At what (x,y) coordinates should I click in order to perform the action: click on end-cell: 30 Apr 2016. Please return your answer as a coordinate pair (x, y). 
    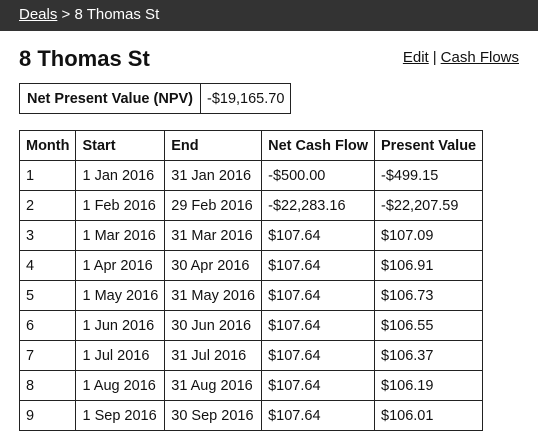
    Looking at the image, I should click on (213, 265).